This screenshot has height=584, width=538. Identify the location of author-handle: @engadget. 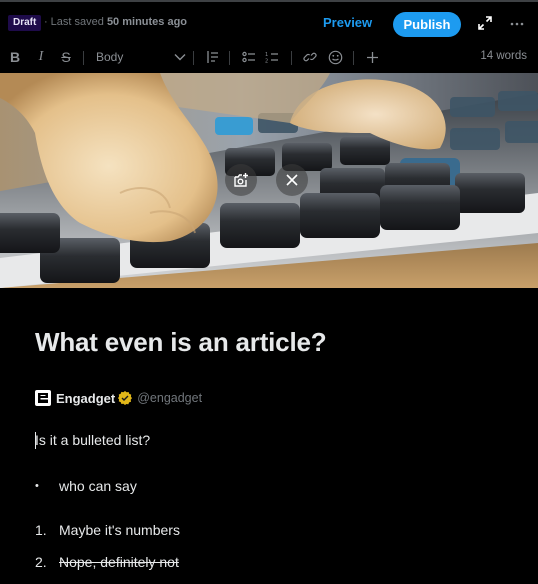
(170, 398).